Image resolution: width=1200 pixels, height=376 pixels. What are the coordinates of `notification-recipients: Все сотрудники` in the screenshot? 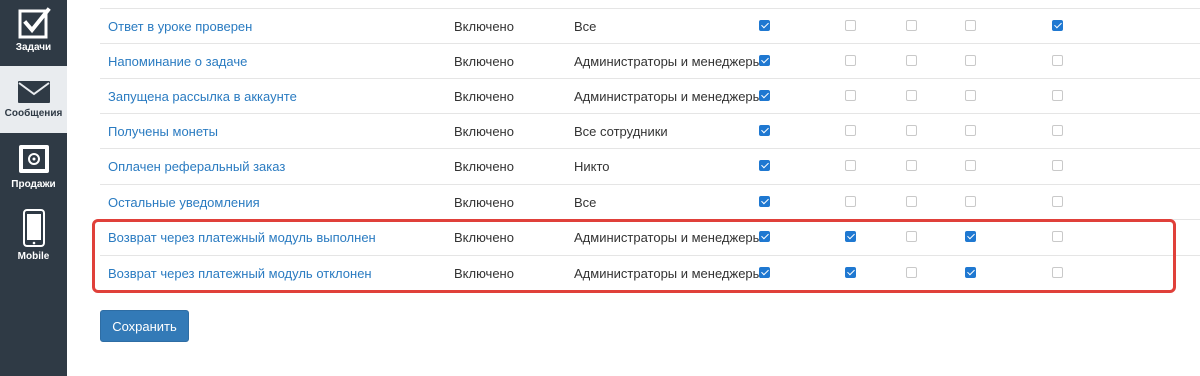 It's located at (621, 131).